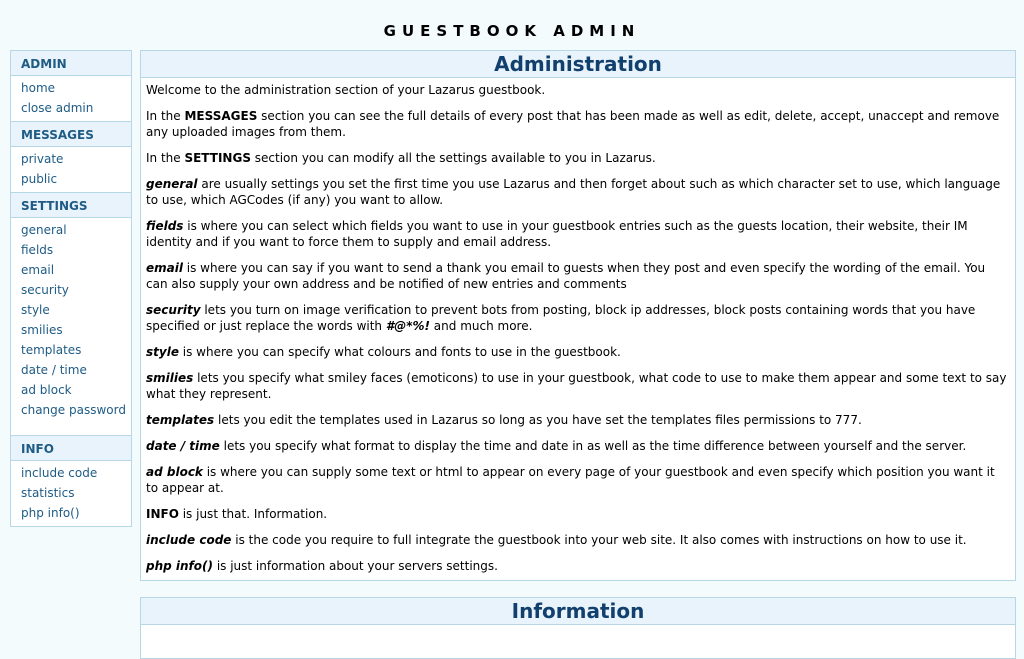 This screenshot has width=1024, height=659. I want to click on sidebar-group-messages: private public, so click(71, 169).